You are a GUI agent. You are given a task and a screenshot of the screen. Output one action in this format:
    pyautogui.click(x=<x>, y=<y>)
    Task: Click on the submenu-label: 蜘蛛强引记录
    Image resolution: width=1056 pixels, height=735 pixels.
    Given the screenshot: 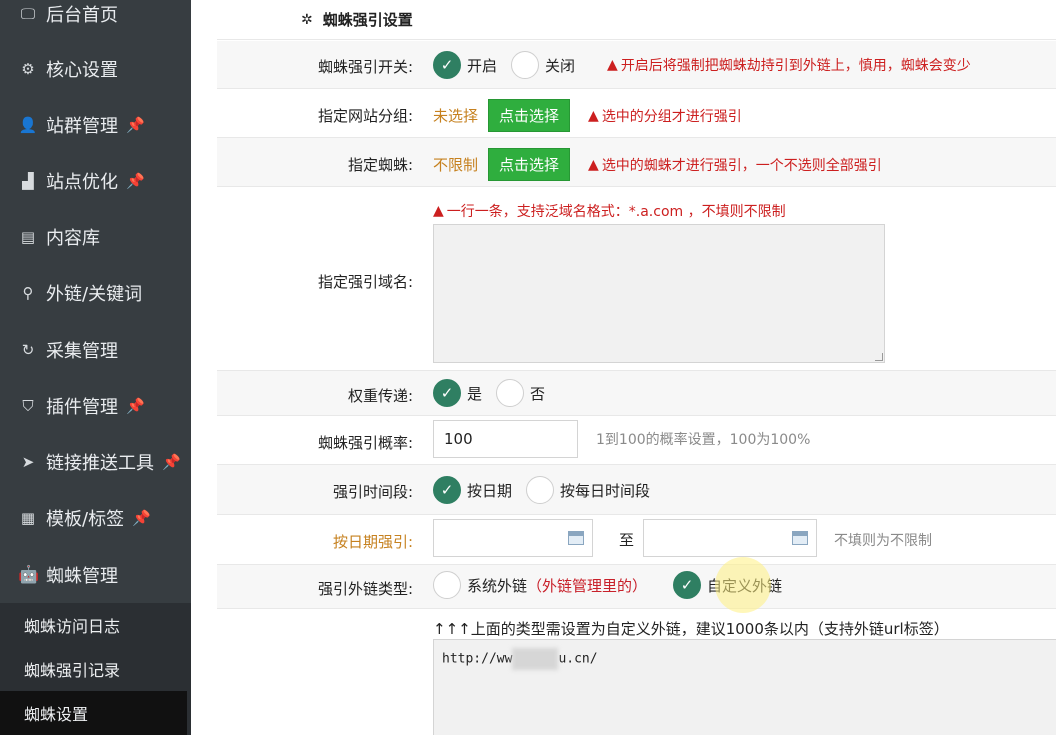 What is the action you would take?
    pyautogui.click(x=72, y=670)
    